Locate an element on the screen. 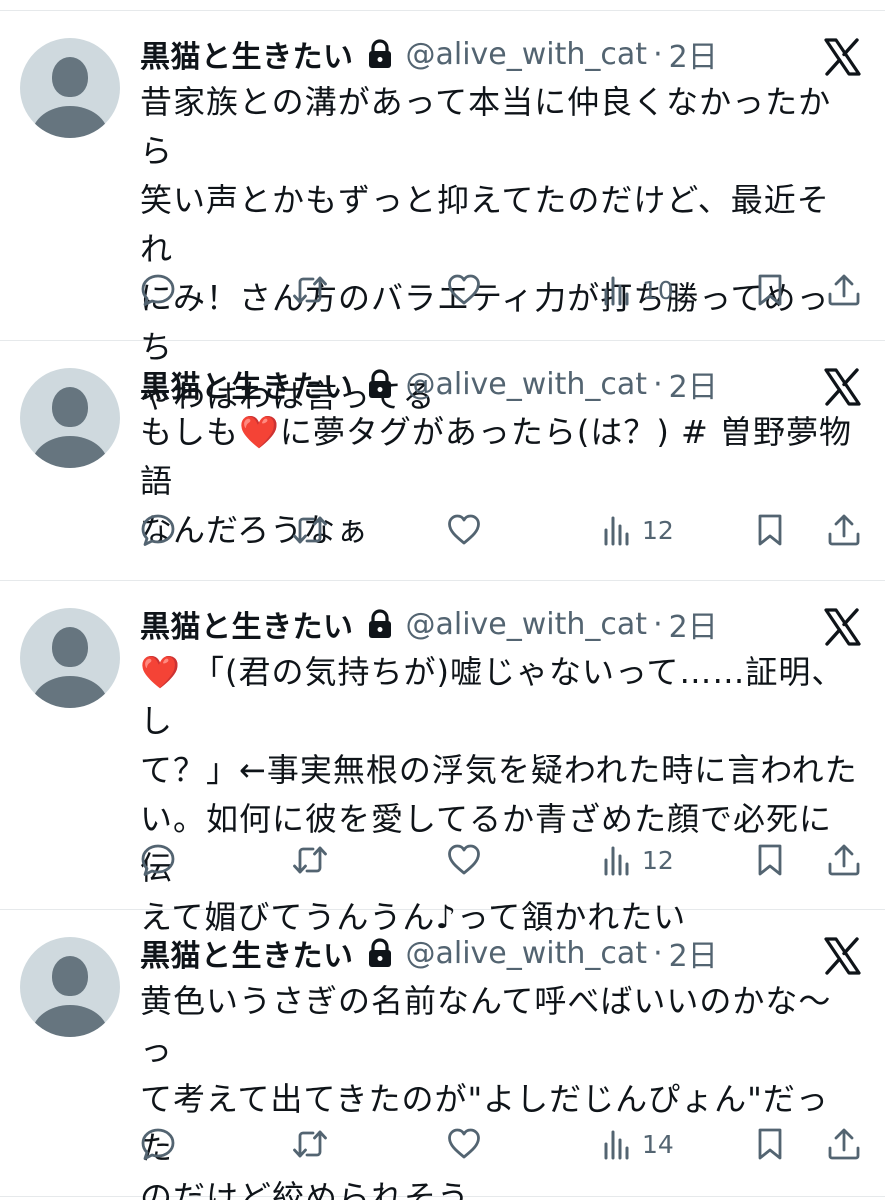  views-button: 10 is located at coordinates (637, 290).